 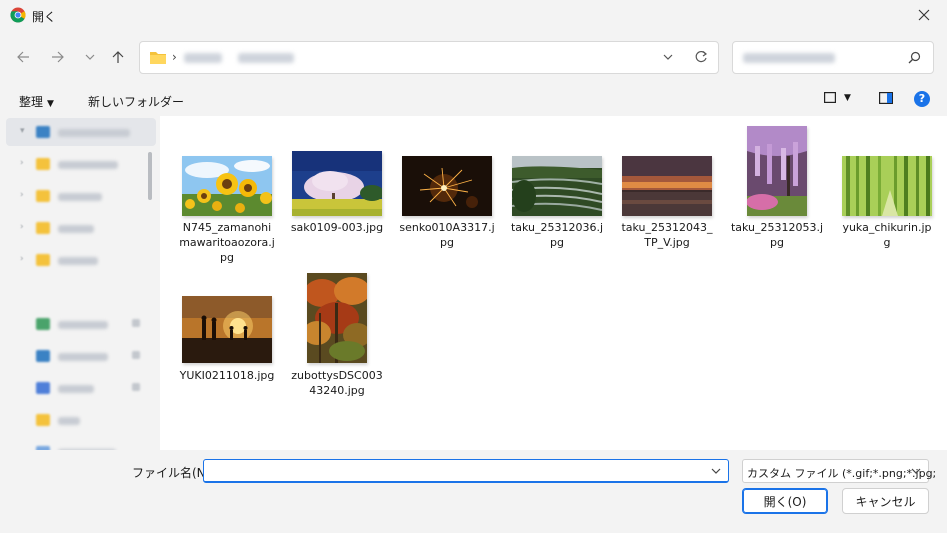 I want to click on thumbnail-sunflowers, so click(x=227, y=186).